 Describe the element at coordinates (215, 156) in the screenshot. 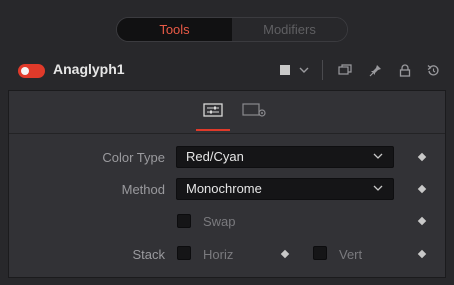

I see `color-type-value: Red/Cyan` at that location.